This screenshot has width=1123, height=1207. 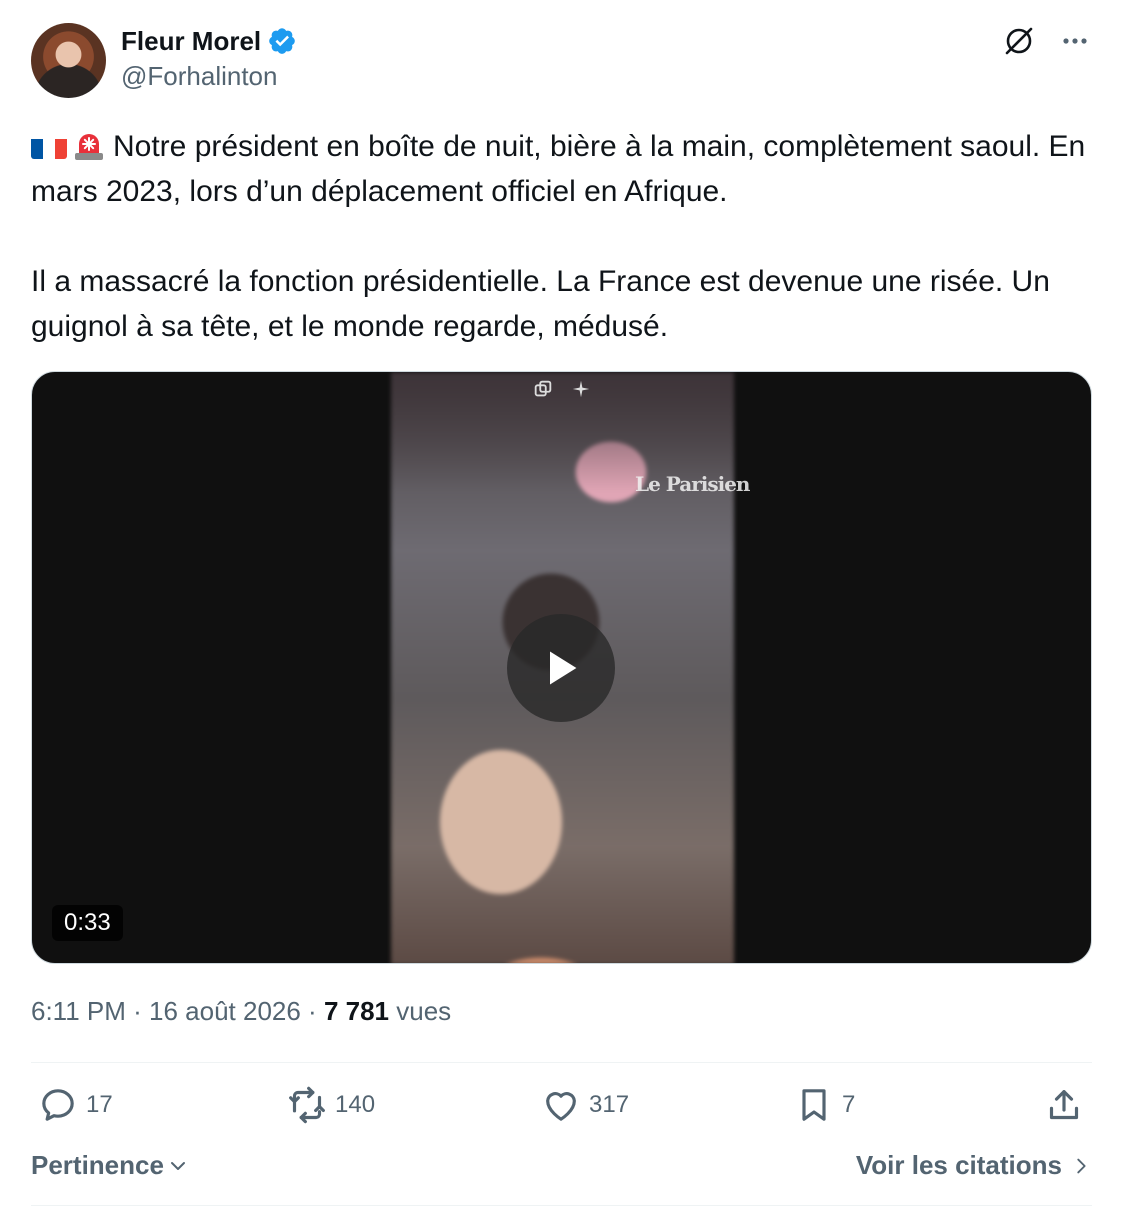 What do you see at coordinates (1081, 1165) in the screenshot?
I see `chevron-right-icon` at bounding box center [1081, 1165].